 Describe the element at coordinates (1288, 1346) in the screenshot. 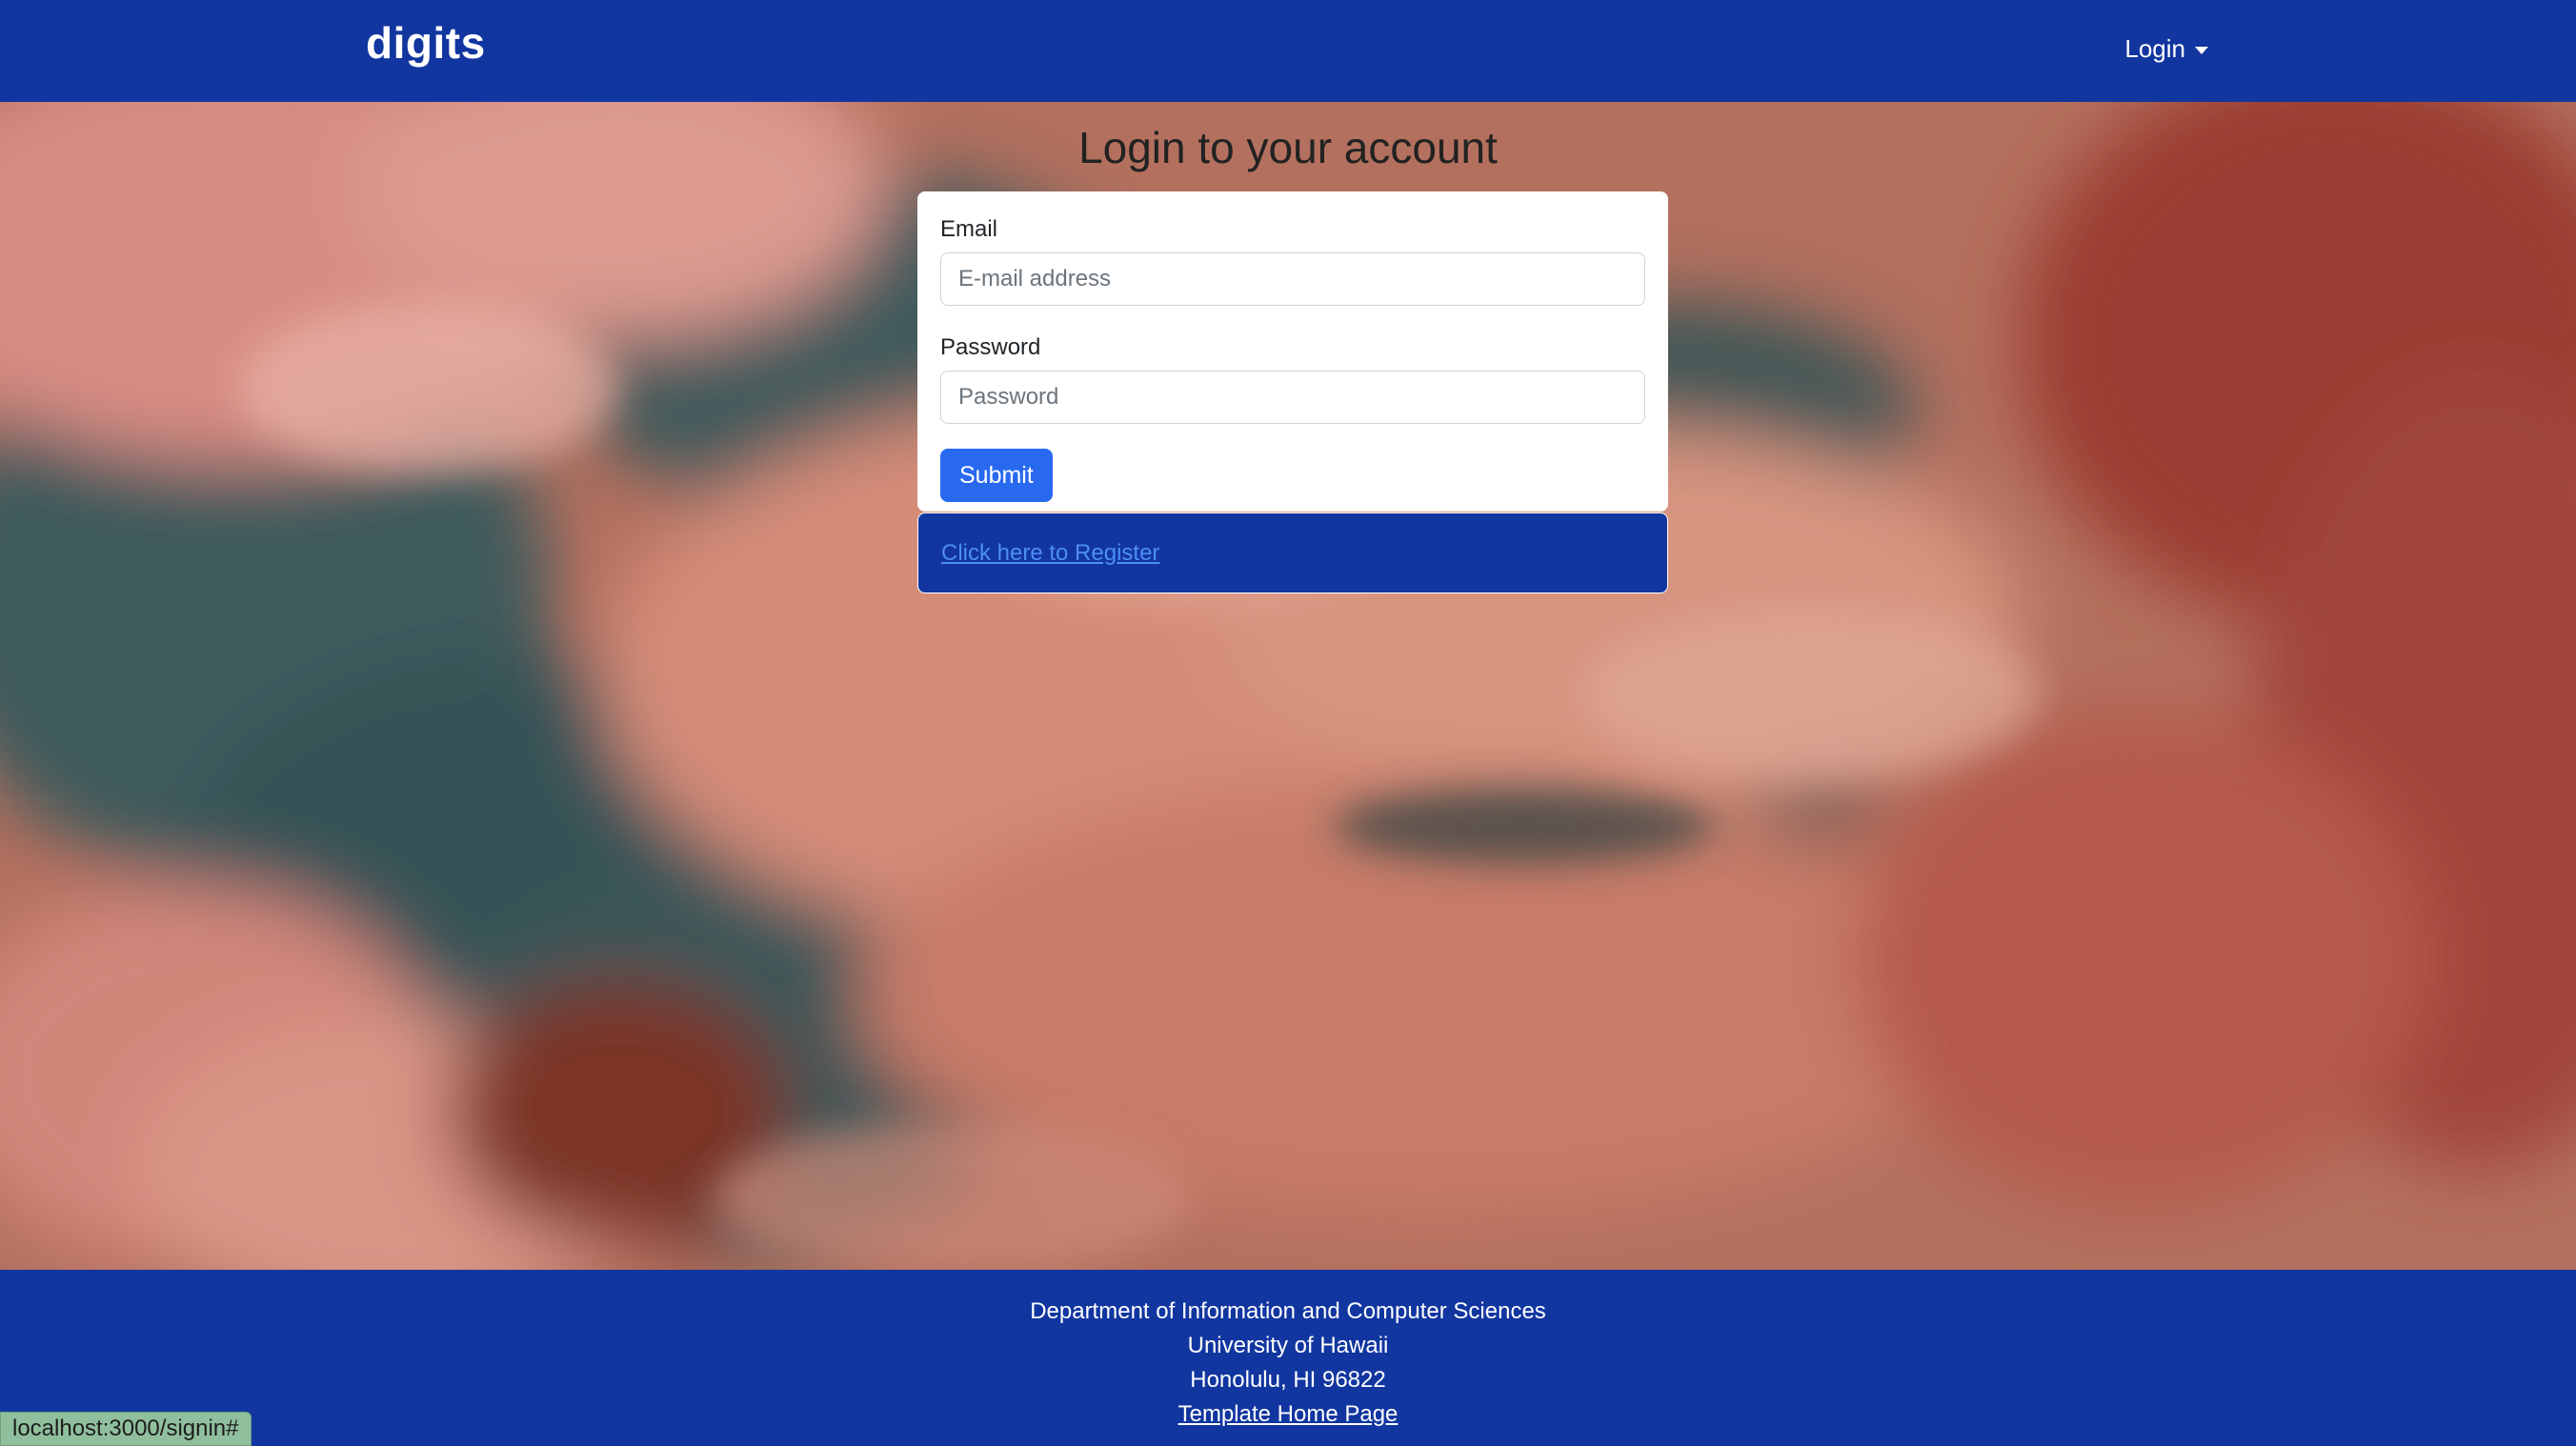

I see `footer-university: University of Hawaii` at that location.